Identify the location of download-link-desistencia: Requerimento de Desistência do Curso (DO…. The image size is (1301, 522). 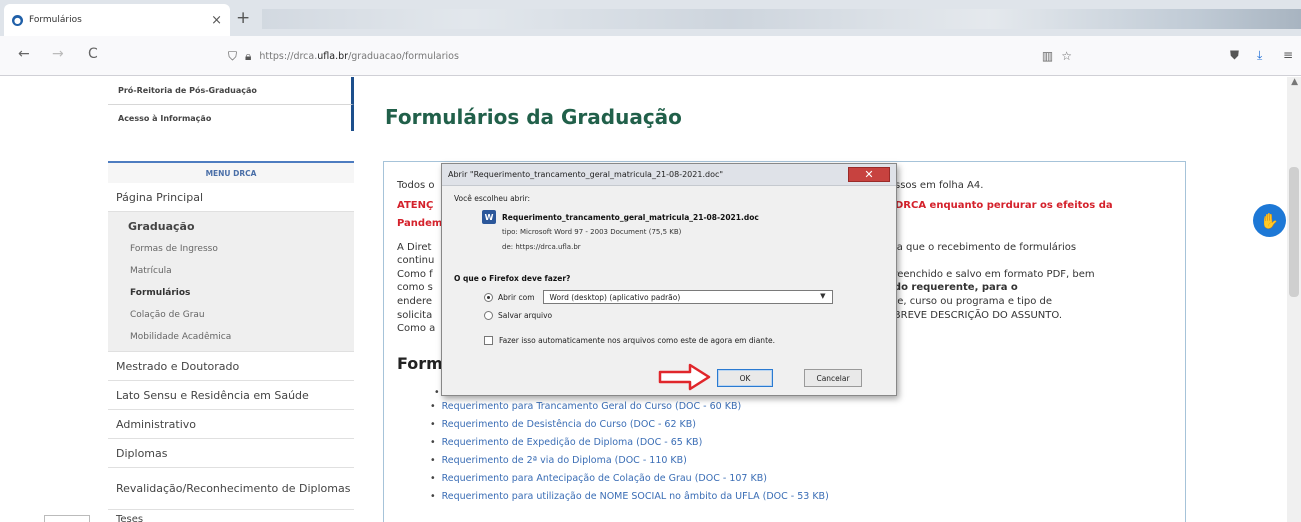
(629, 425).